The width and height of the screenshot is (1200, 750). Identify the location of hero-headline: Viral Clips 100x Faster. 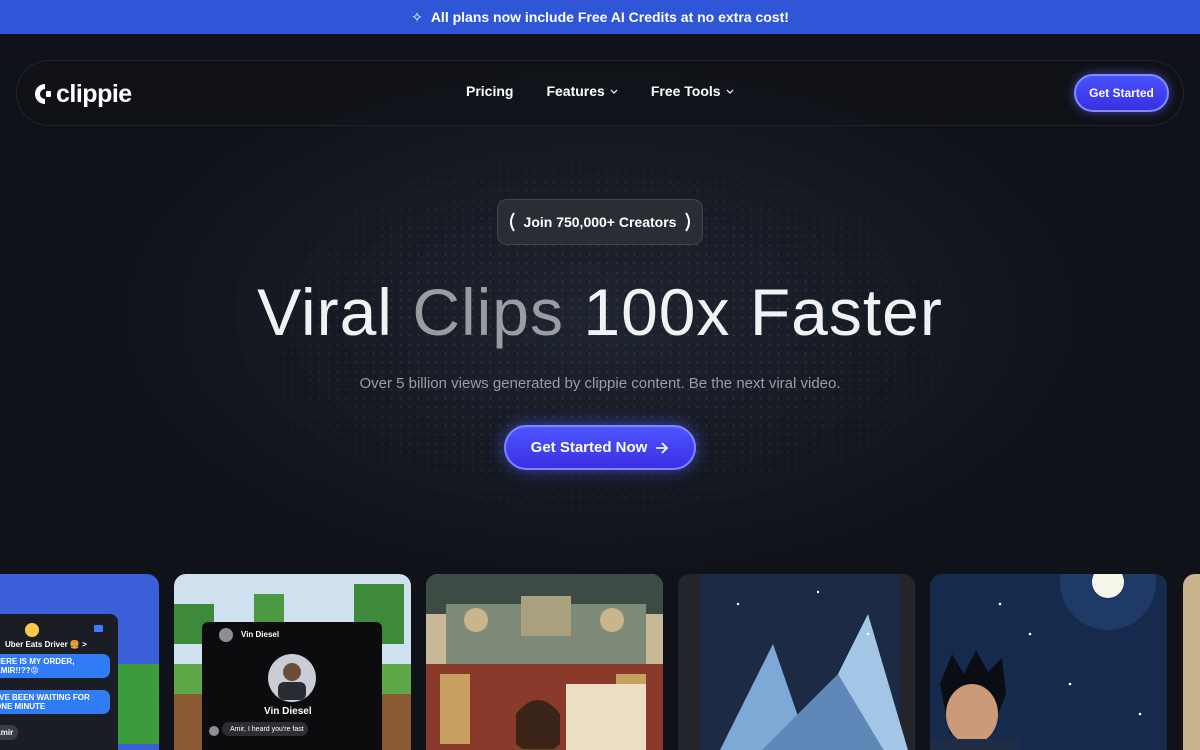
(600, 312).